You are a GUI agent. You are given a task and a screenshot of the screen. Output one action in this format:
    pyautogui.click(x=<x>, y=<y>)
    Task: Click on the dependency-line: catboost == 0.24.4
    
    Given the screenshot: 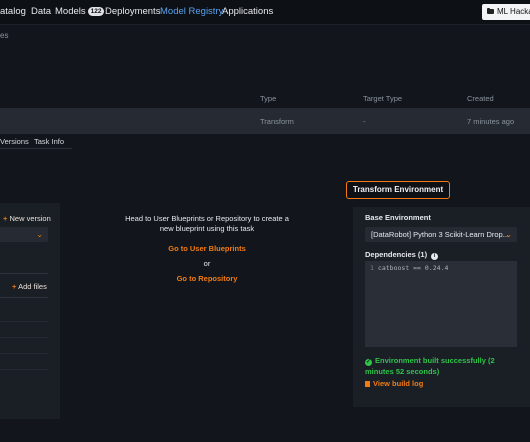 What is the action you would take?
    pyautogui.click(x=413, y=268)
    